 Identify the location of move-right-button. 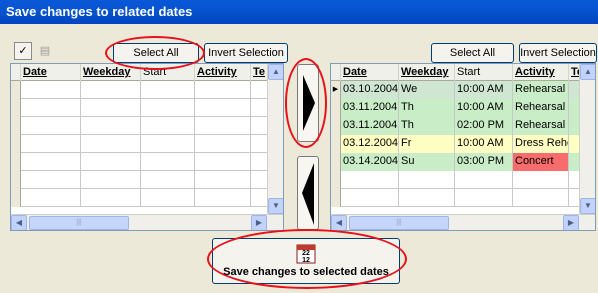
(308, 103).